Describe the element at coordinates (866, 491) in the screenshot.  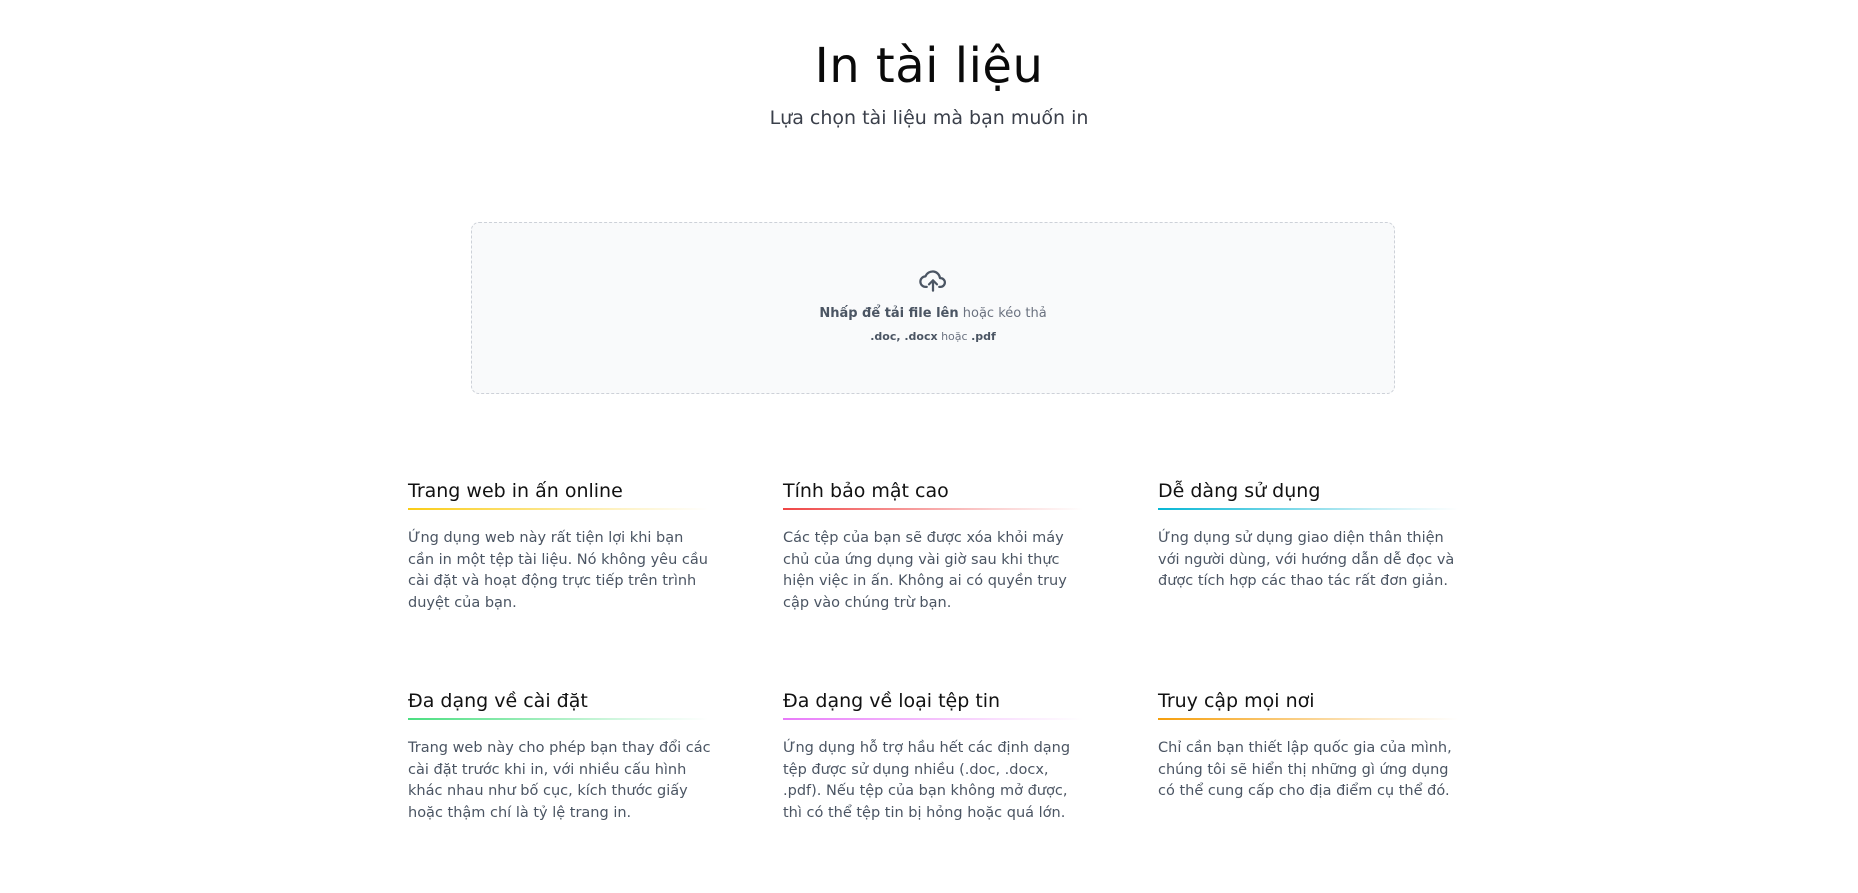
I see `feature-title: Tính bảo mật cao` at that location.